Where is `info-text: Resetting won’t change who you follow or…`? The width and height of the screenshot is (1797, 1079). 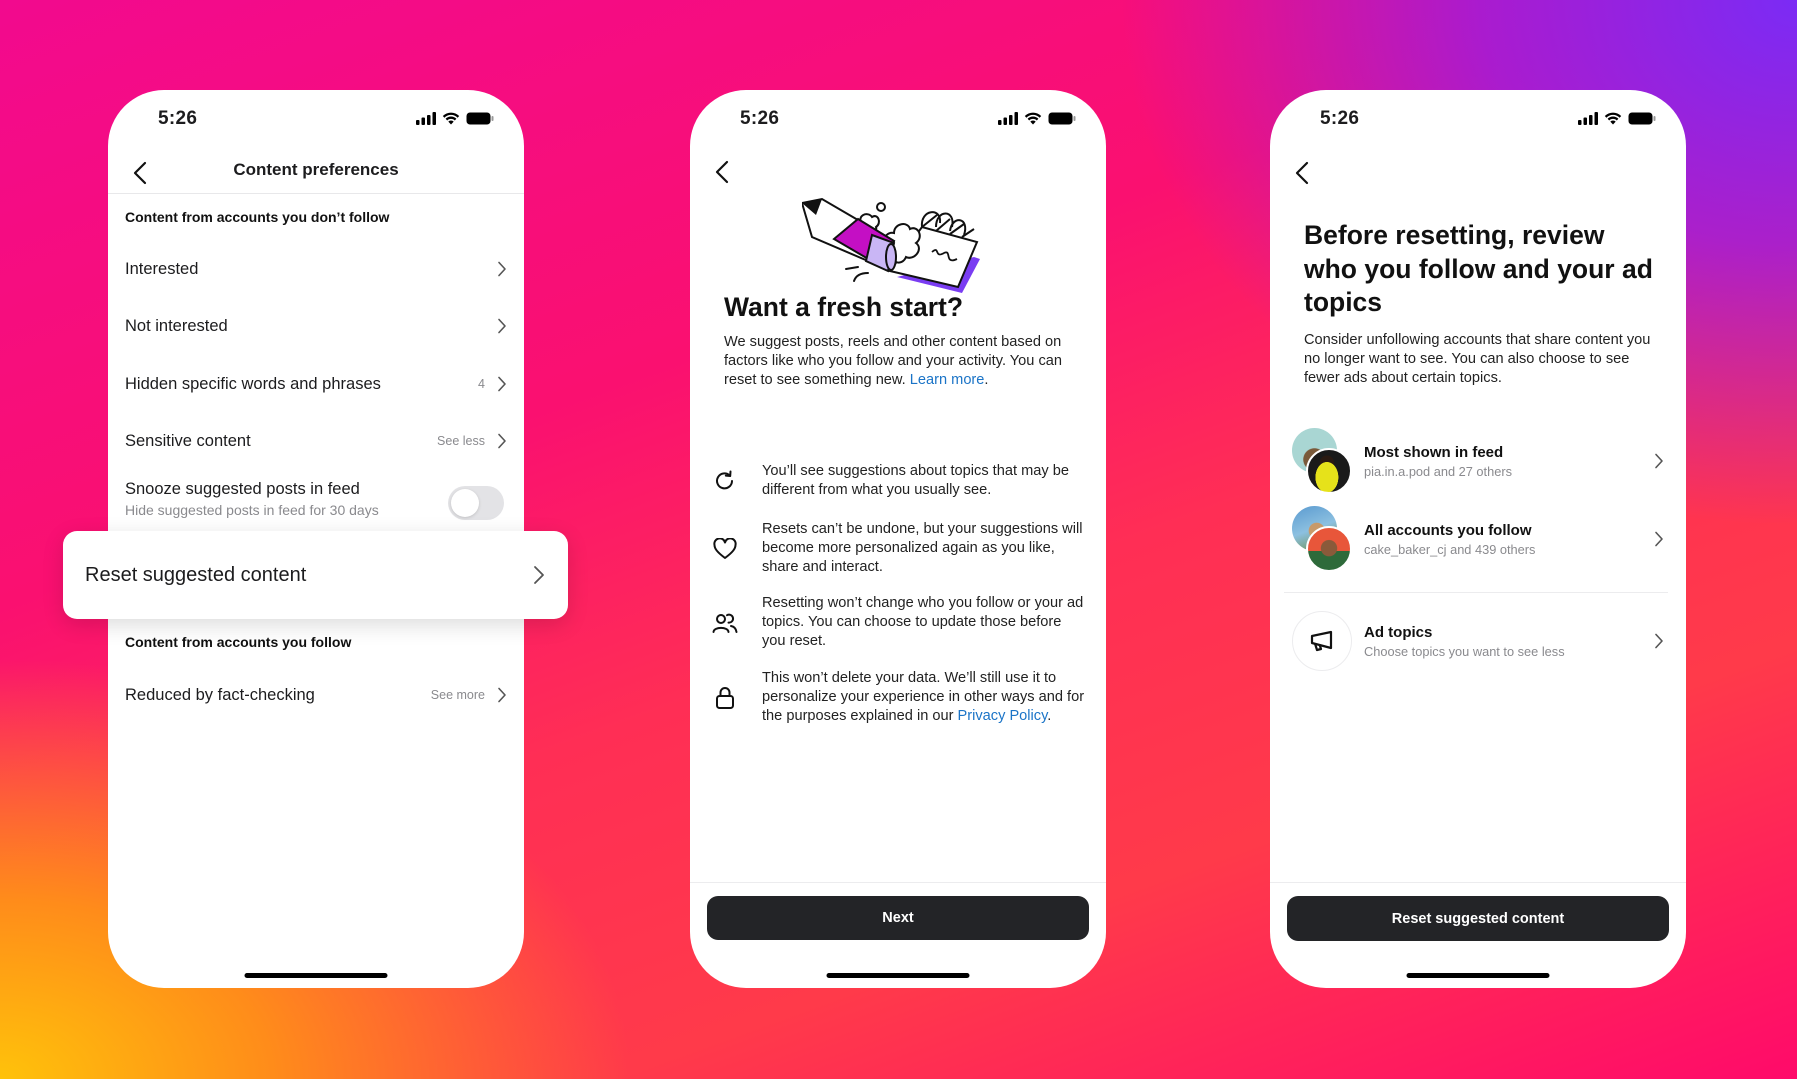 info-text: Resetting won’t change who you follow or… is located at coordinates (923, 622).